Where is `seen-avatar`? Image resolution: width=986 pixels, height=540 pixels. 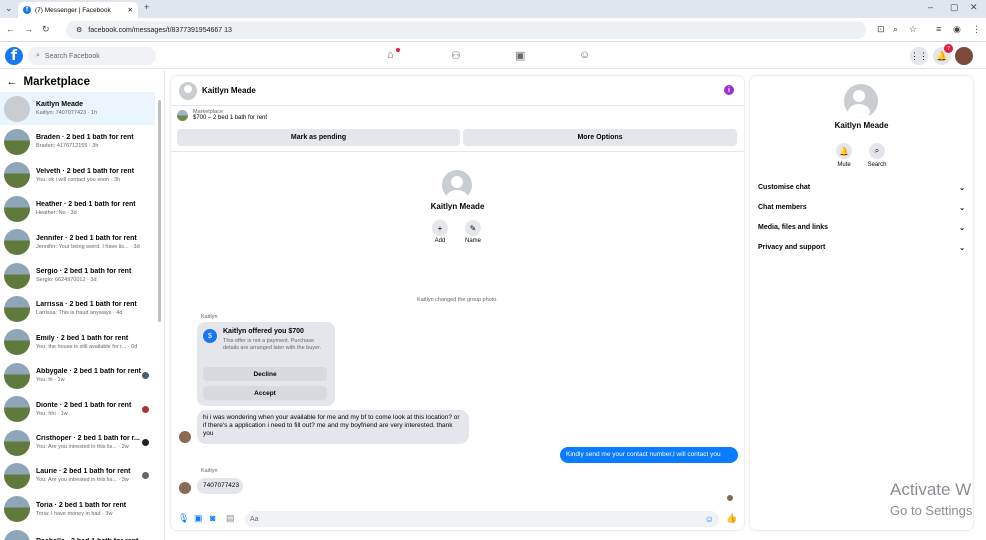 seen-avatar is located at coordinates (730, 498).